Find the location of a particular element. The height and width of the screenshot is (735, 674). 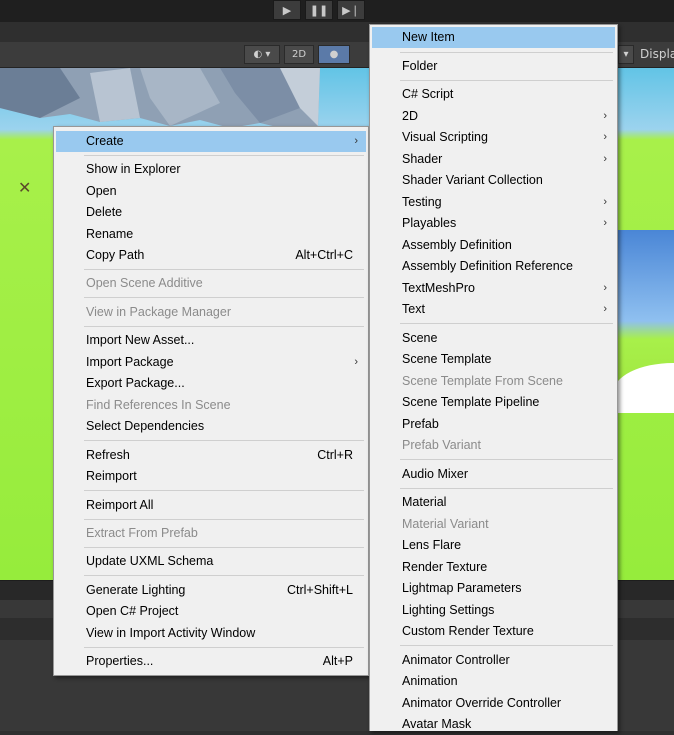

menu-item-material-variant: Material Variant is located at coordinates (445, 524).